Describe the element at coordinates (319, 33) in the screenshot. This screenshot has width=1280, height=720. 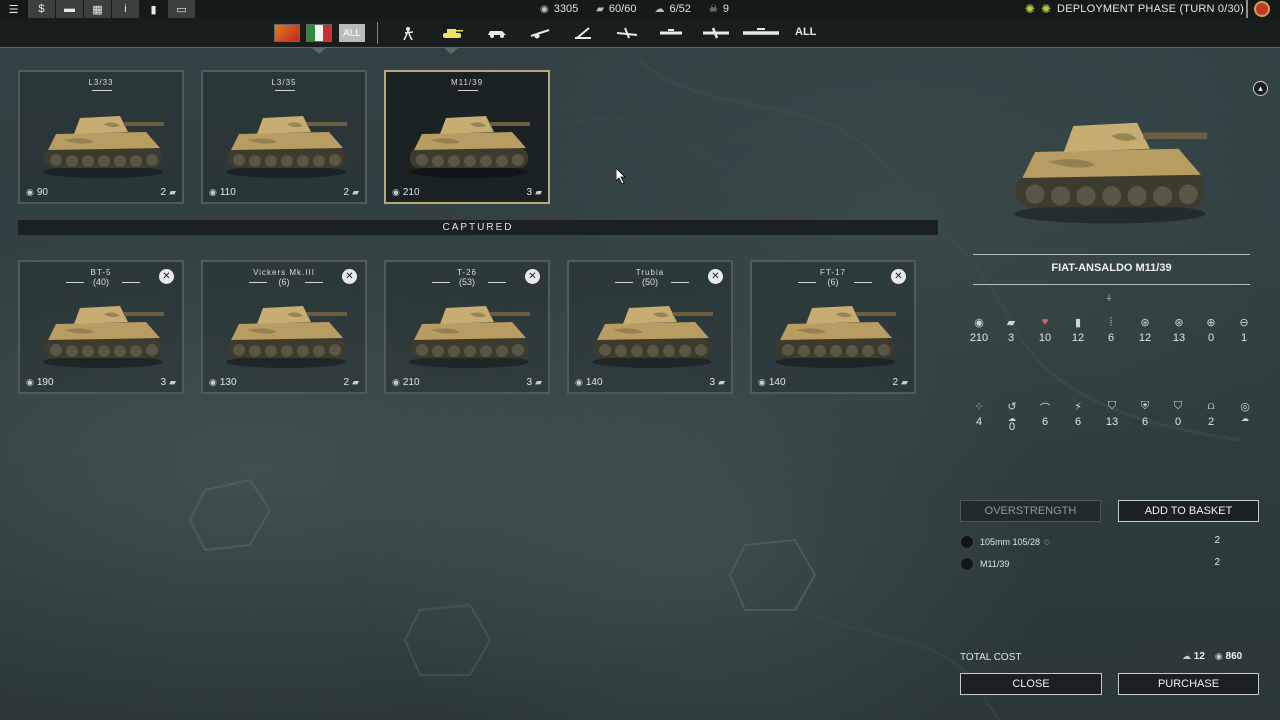
I see `italy-flag-icon` at that location.